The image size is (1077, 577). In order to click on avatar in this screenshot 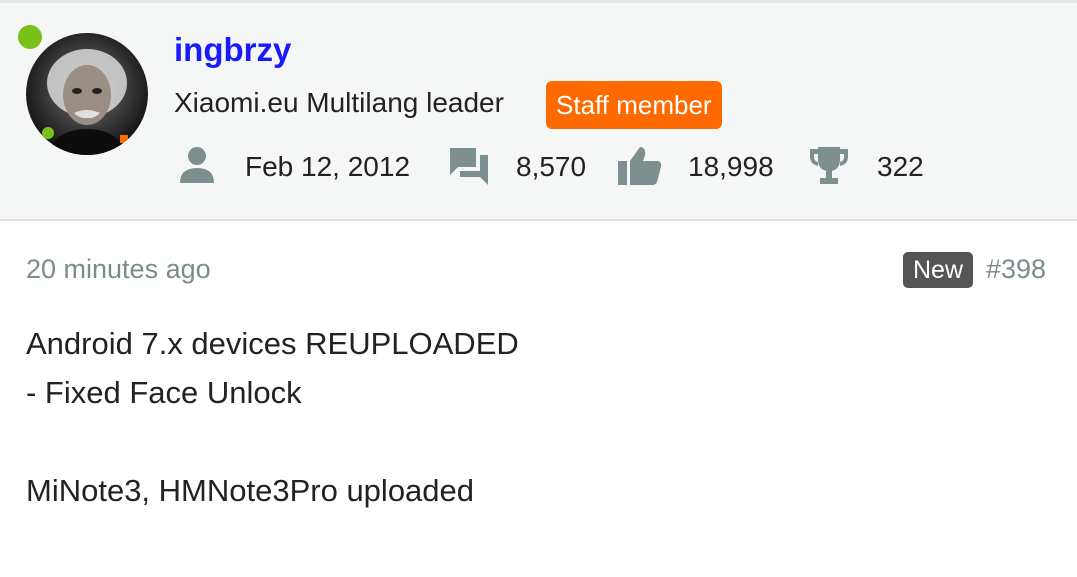, I will do `click(87, 94)`.